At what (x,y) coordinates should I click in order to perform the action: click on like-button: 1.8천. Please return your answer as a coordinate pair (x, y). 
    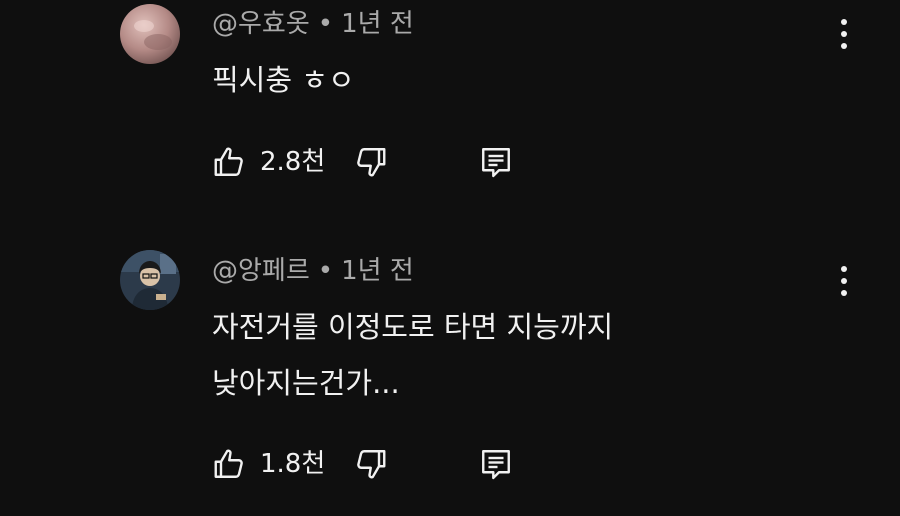
    Looking at the image, I should click on (277, 464).